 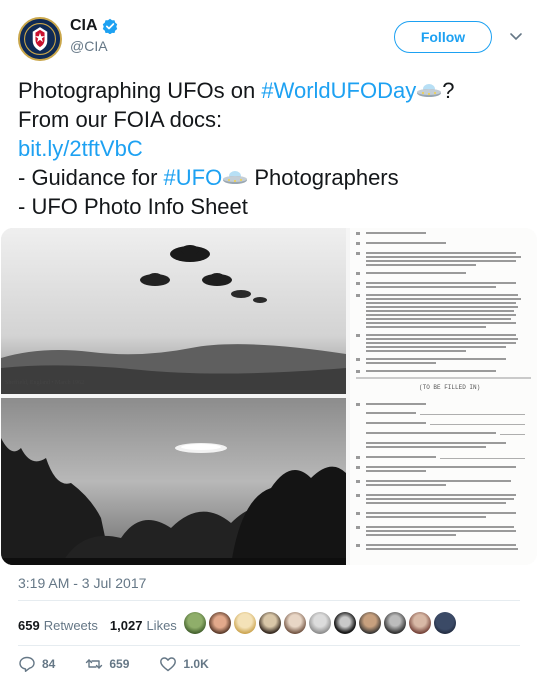 I want to click on retweet-count: 659, so click(x=119, y=664).